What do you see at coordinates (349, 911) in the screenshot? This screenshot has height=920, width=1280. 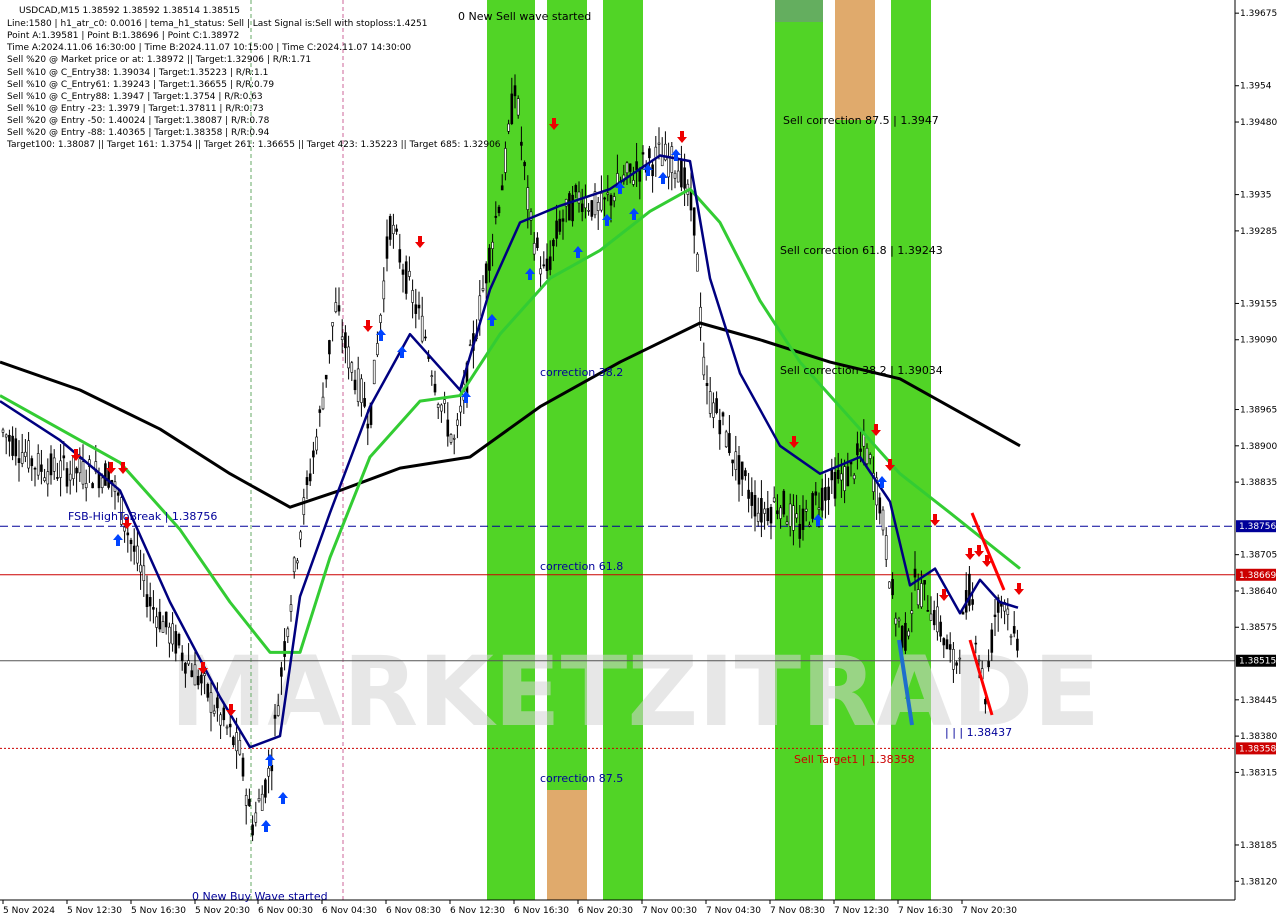 I see `x-tick-label: 6 Nov 04:30` at bounding box center [349, 911].